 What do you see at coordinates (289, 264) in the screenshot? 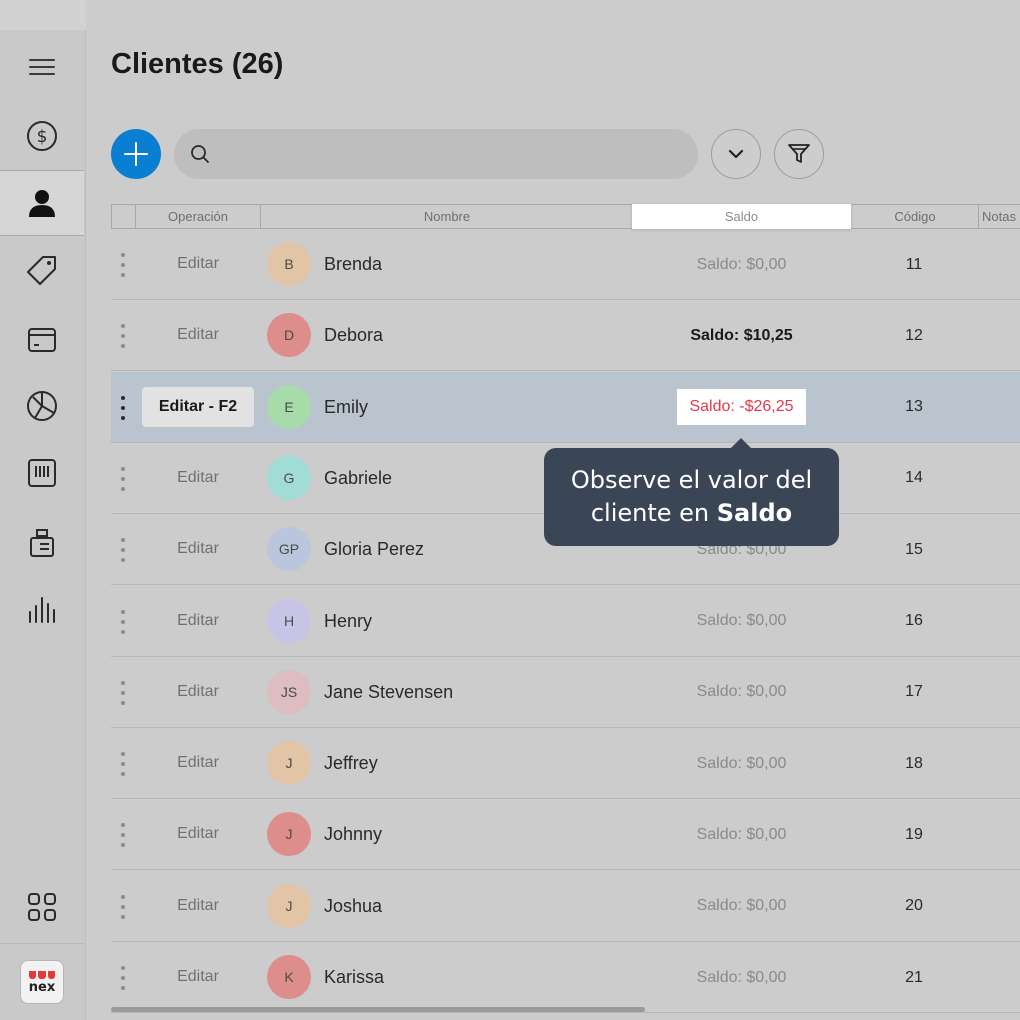
I see `avatar: B` at bounding box center [289, 264].